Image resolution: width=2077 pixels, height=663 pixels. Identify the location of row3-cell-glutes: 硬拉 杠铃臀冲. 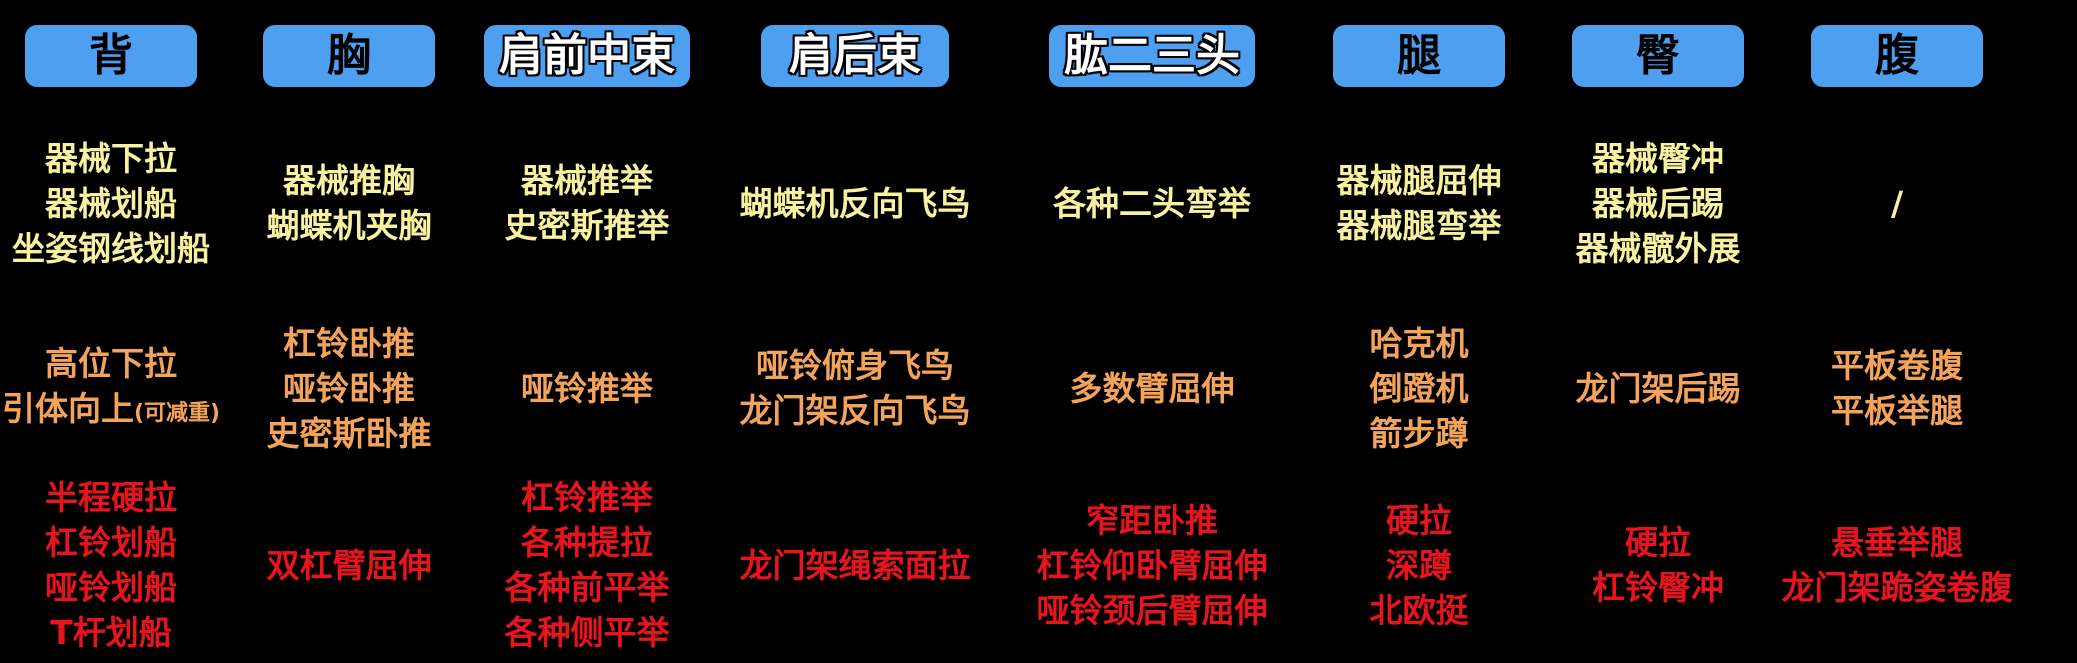
(1658, 565).